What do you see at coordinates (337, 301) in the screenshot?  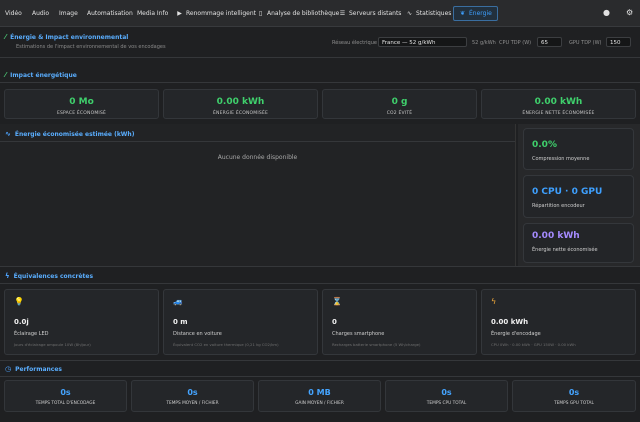 I see `hourglass-icon: ⌛` at bounding box center [337, 301].